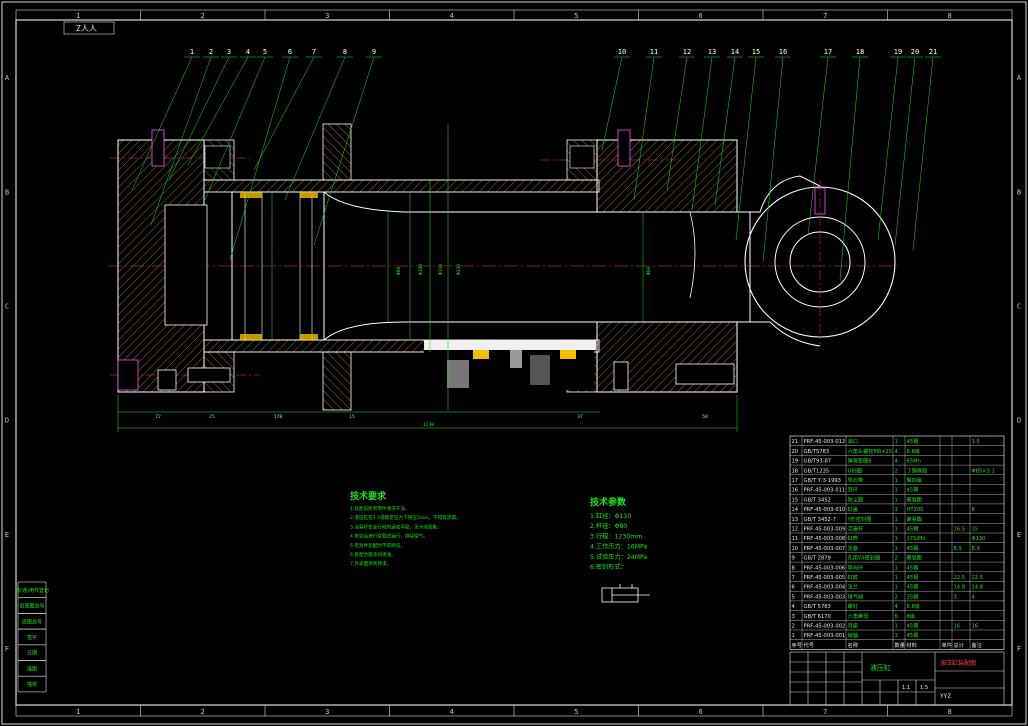 The image size is (1028, 726). I want to click on bore-dim: Φ130, so click(459, 269).